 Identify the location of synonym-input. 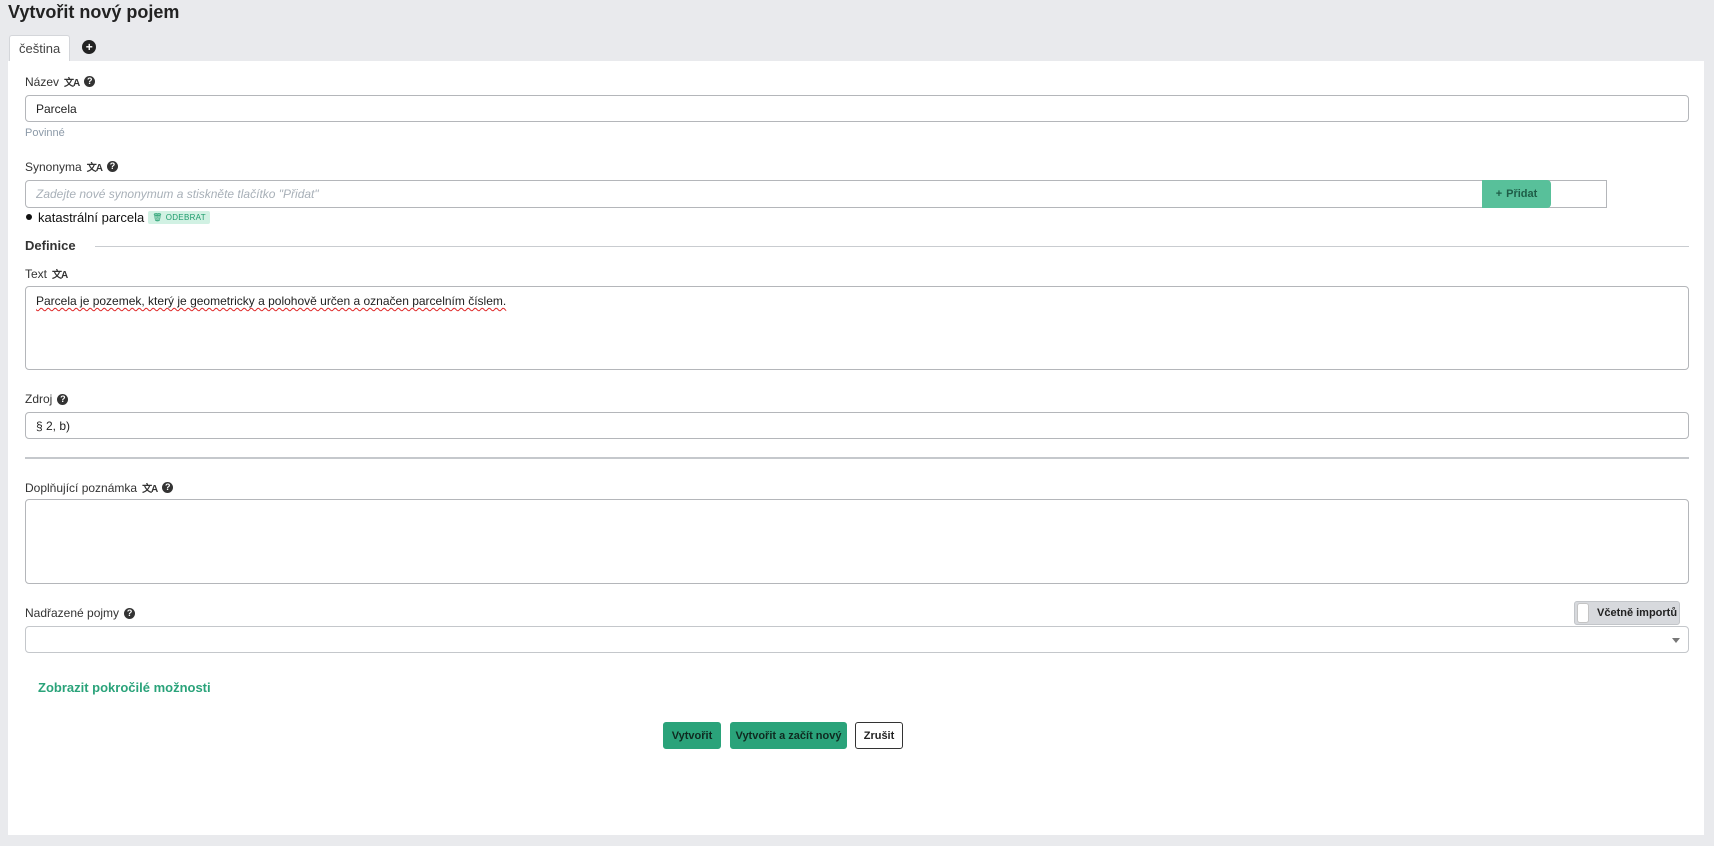
(816, 194).